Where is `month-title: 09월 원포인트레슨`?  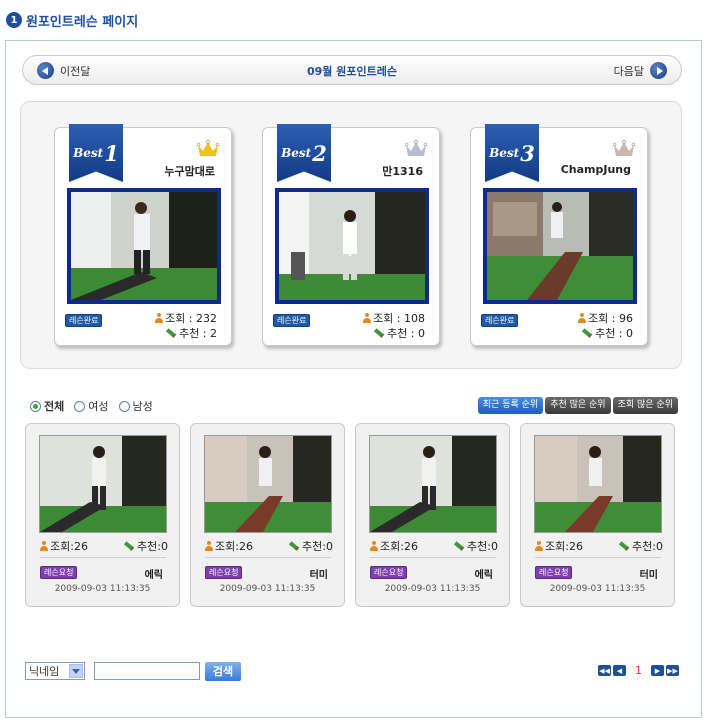 month-title: 09월 원포인트레슨 is located at coordinates (352, 71).